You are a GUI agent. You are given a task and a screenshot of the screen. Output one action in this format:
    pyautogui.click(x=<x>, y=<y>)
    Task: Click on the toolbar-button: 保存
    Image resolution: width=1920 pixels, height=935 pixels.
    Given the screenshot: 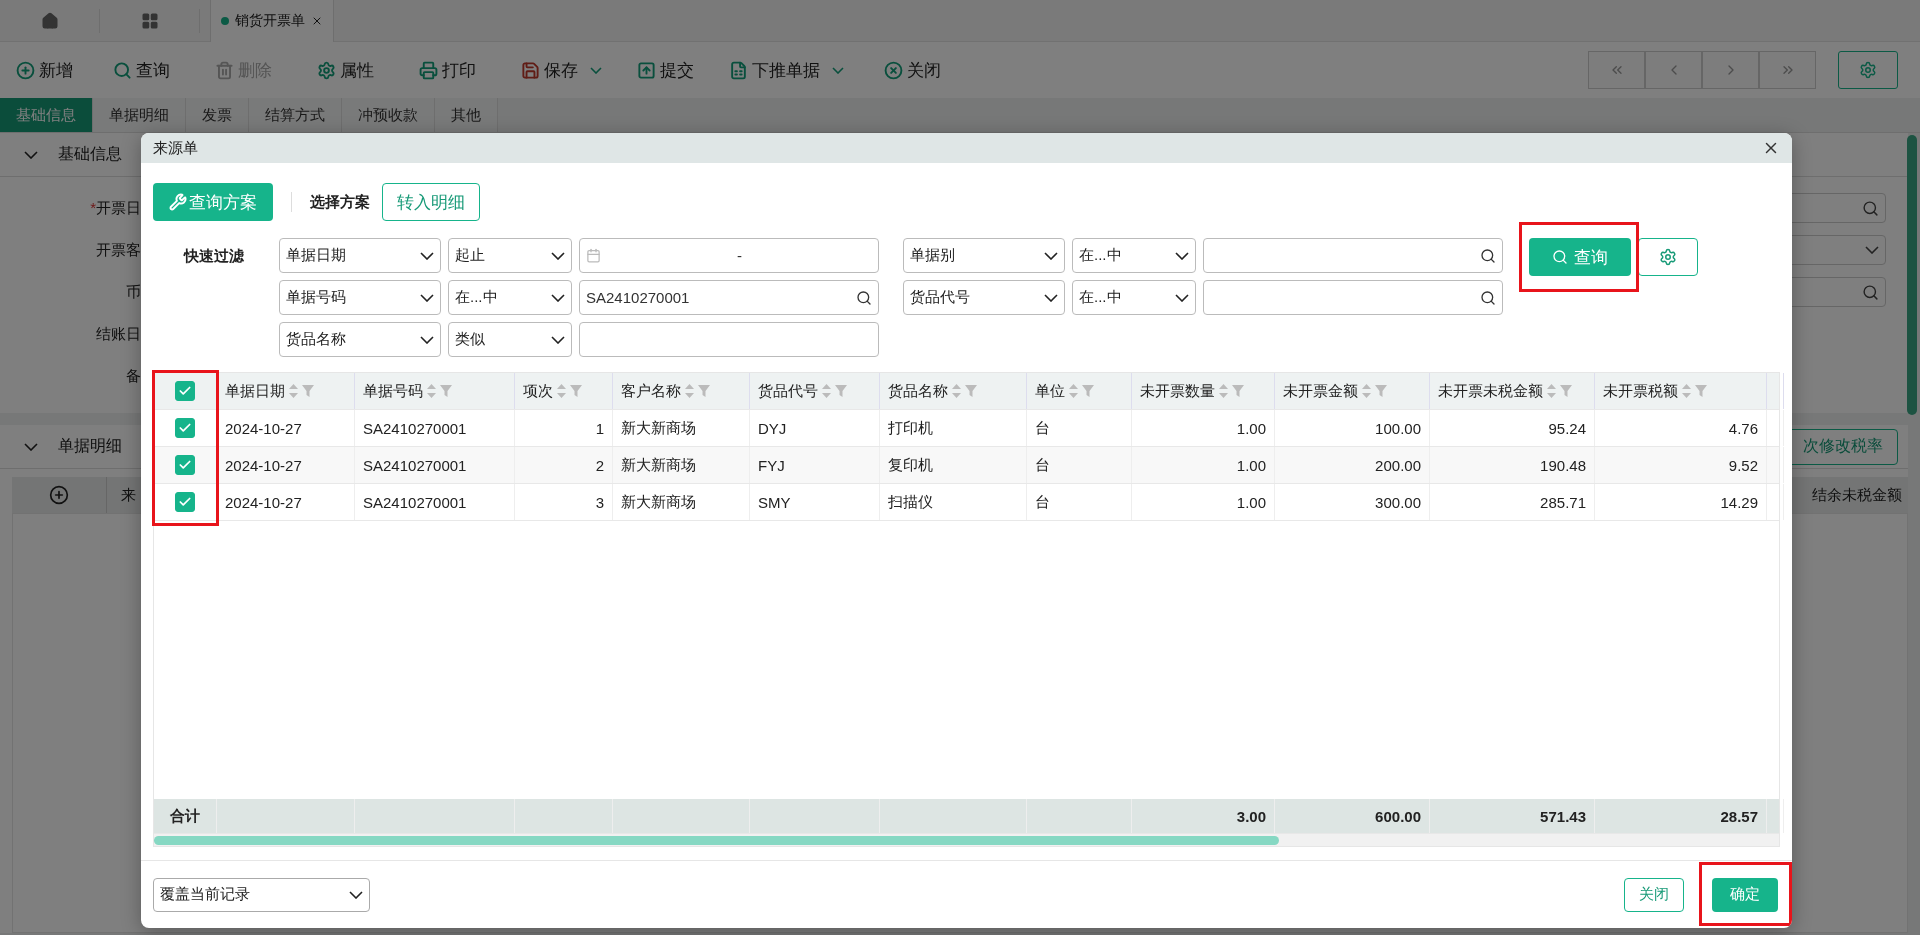 What is the action you would take?
    pyautogui.click(x=561, y=70)
    